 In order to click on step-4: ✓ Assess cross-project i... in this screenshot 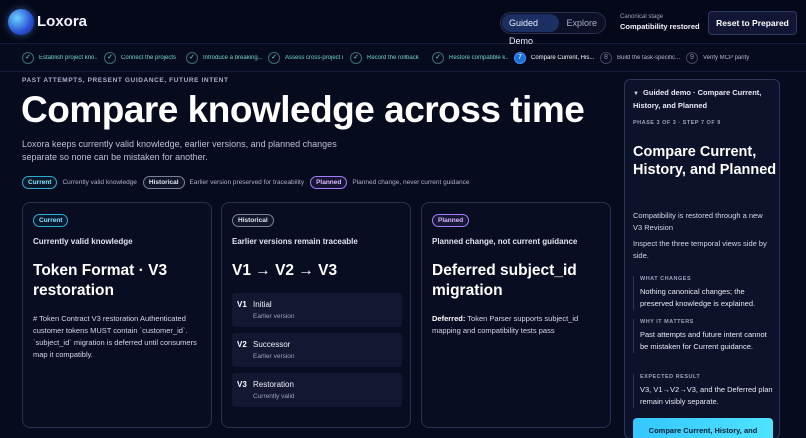, I will do `click(306, 58)`.